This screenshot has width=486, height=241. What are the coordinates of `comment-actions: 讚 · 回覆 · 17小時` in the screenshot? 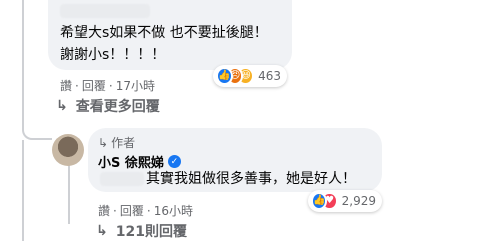 It's located at (107, 86).